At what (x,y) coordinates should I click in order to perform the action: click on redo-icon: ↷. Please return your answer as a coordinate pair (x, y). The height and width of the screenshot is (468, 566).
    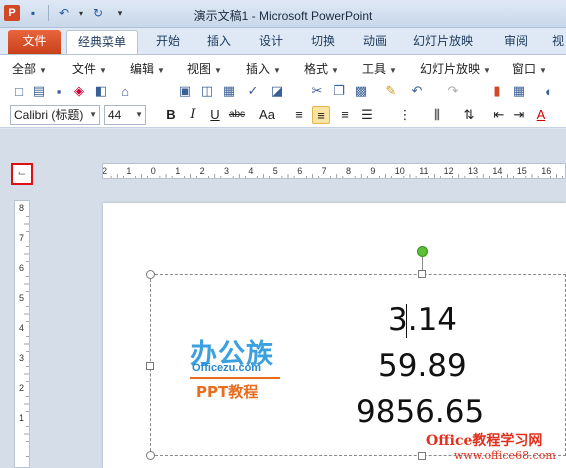
    Looking at the image, I should click on (453, 91).